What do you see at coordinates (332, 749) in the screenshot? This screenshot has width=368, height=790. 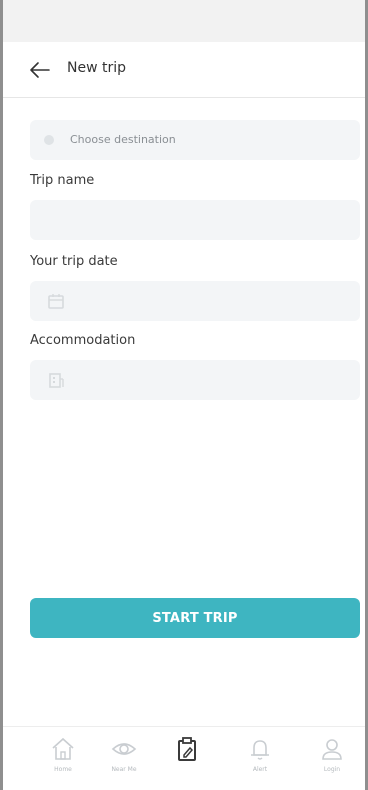 I see `user-icon` at bounding box center [332, 749].